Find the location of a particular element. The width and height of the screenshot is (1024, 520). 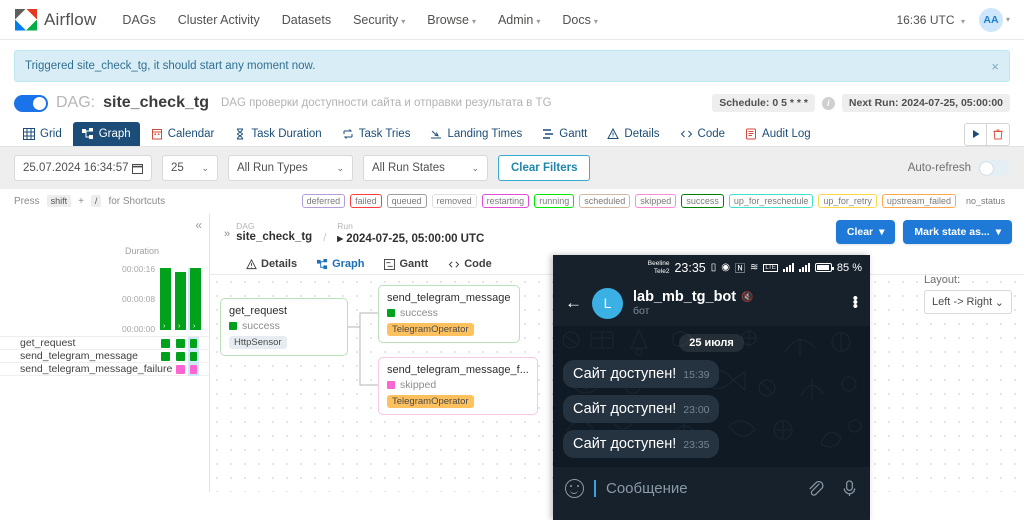

page-title: site_check_tg is located at coordinates (156, 102).